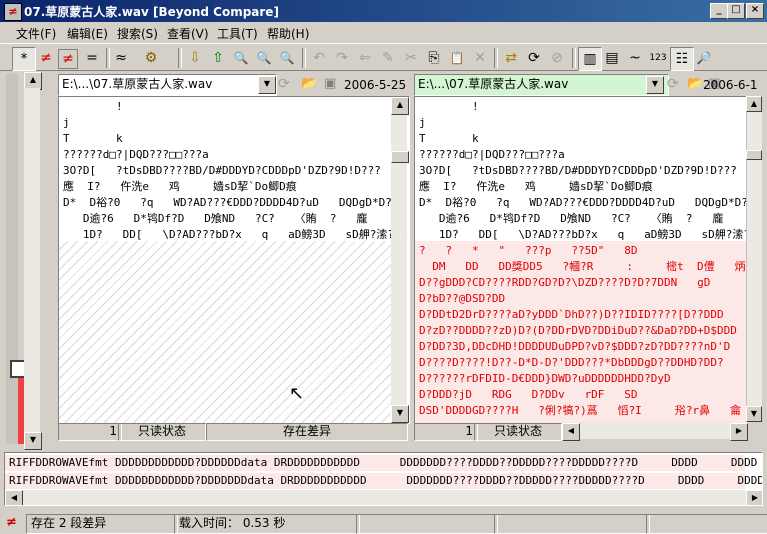  What do you see at coordinates (264, 58) in the screenshot?
I see `find-next-icon: 🔍` at bounding box center [264, 58].